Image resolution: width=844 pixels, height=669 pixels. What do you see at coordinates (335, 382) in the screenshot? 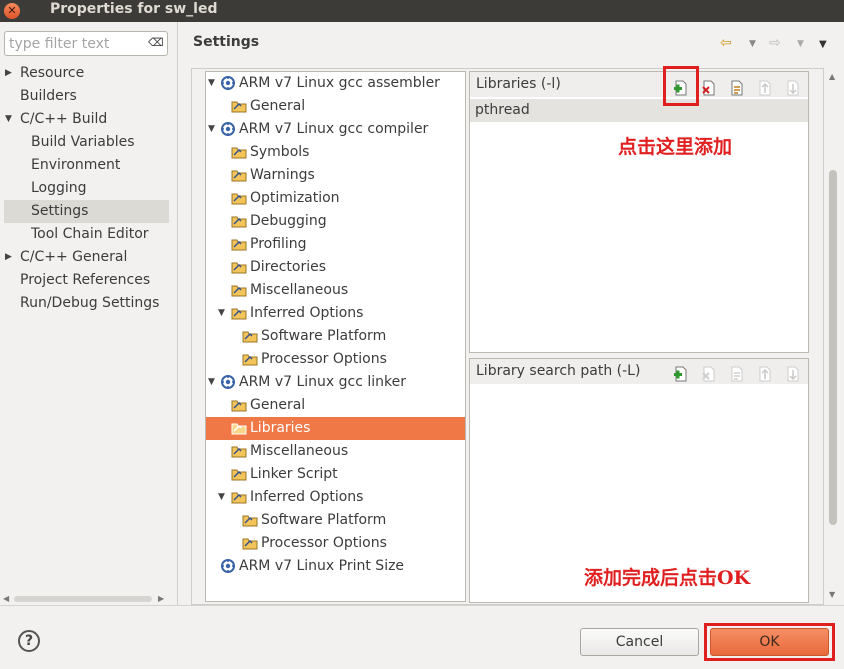
I see `tree-node-linker: ▼ ARM v7 Linux gcc linker` at bounding box center [335, 382].